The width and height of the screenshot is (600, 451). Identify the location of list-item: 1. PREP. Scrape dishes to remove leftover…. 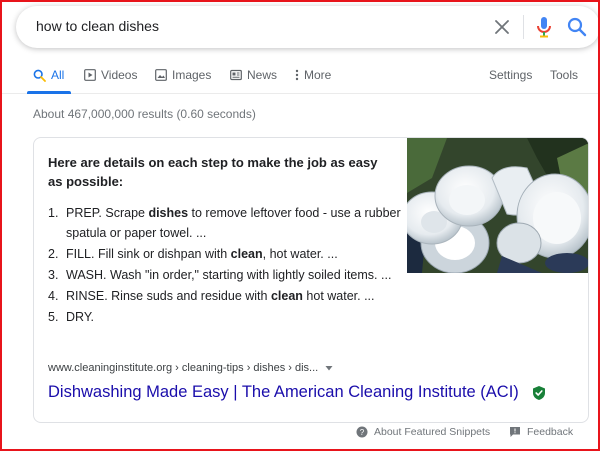
(228, 223).